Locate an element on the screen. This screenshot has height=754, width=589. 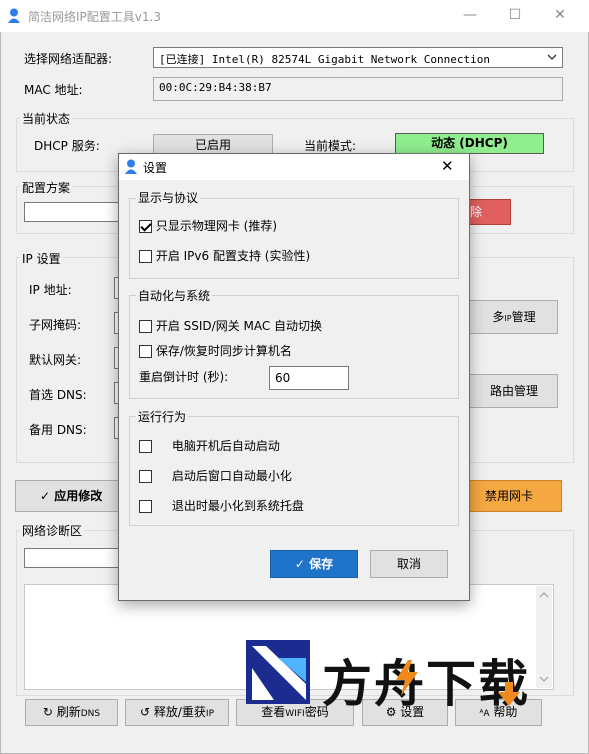
apply-button: ✓ 应用修改 is located at coordinates (75, 496).